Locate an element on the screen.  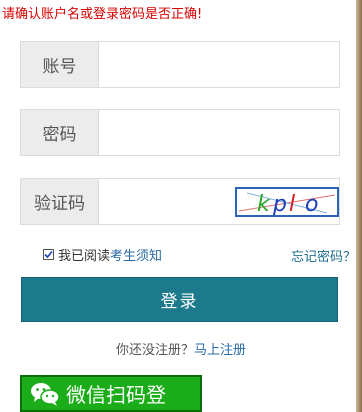
captcha-input is located at coordinates (164, 201).